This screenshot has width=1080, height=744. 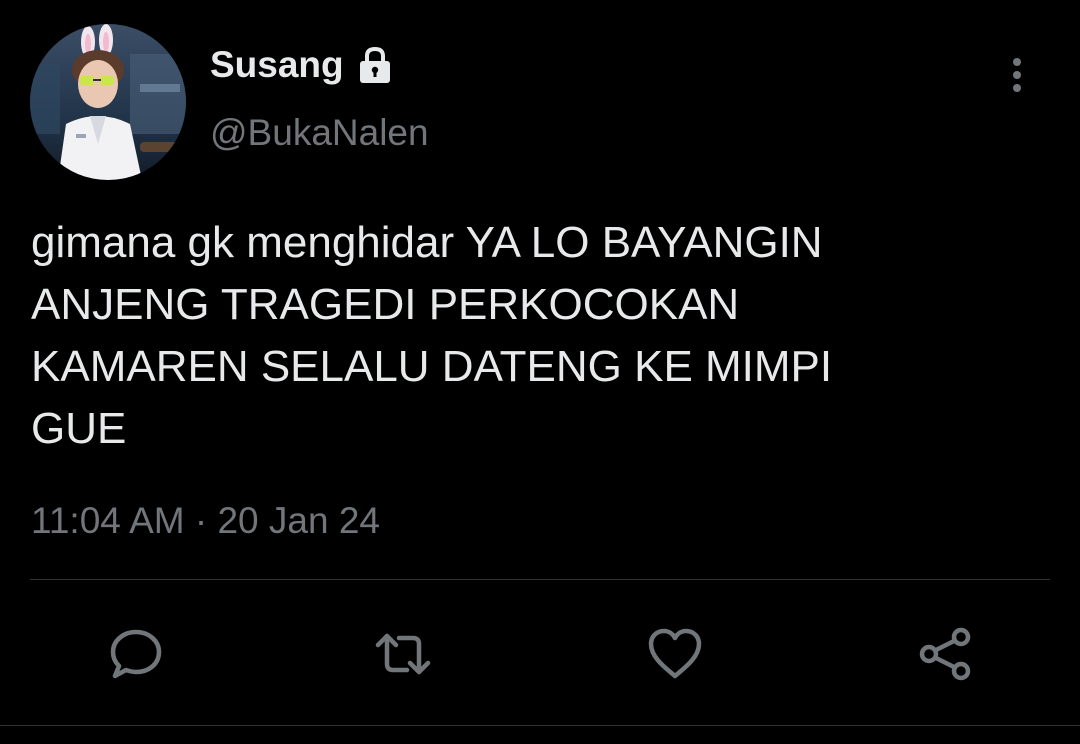 I want to click on avatar-image, so click(x=108, y=102).